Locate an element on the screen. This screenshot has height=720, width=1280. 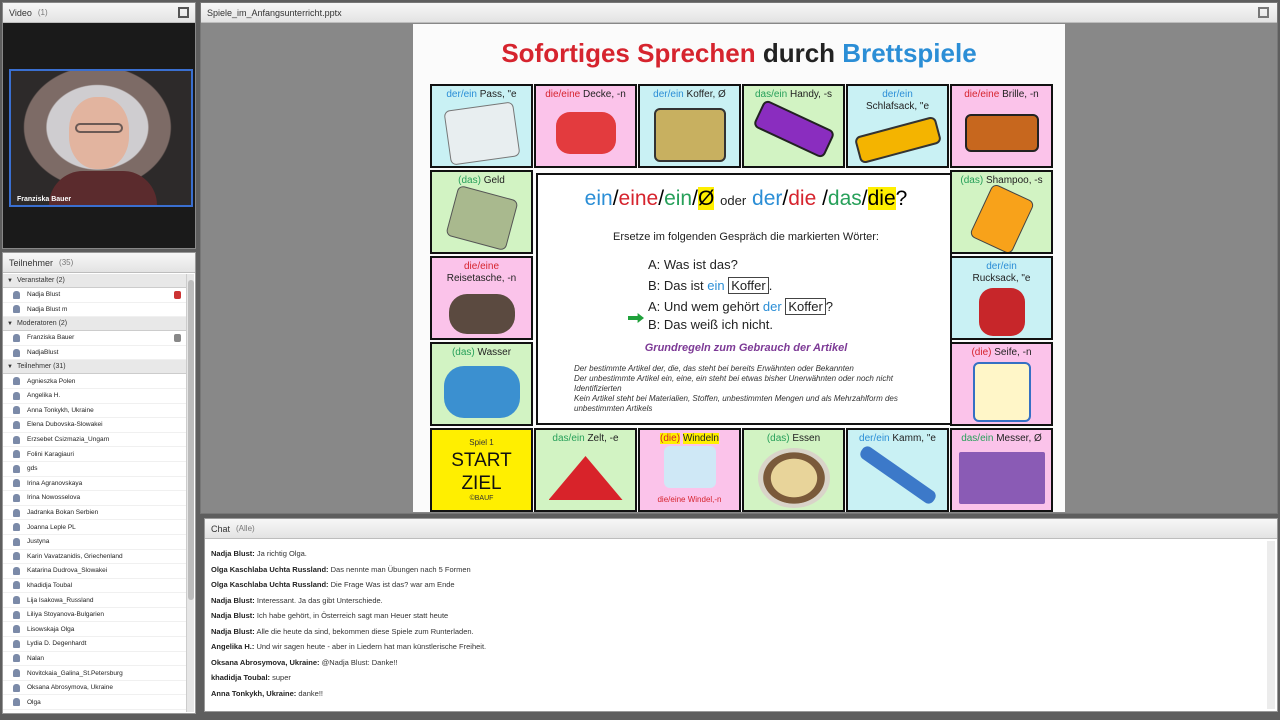
attendee-name: Jadranka Bokan Serbien is located at coordinates (63, 513).